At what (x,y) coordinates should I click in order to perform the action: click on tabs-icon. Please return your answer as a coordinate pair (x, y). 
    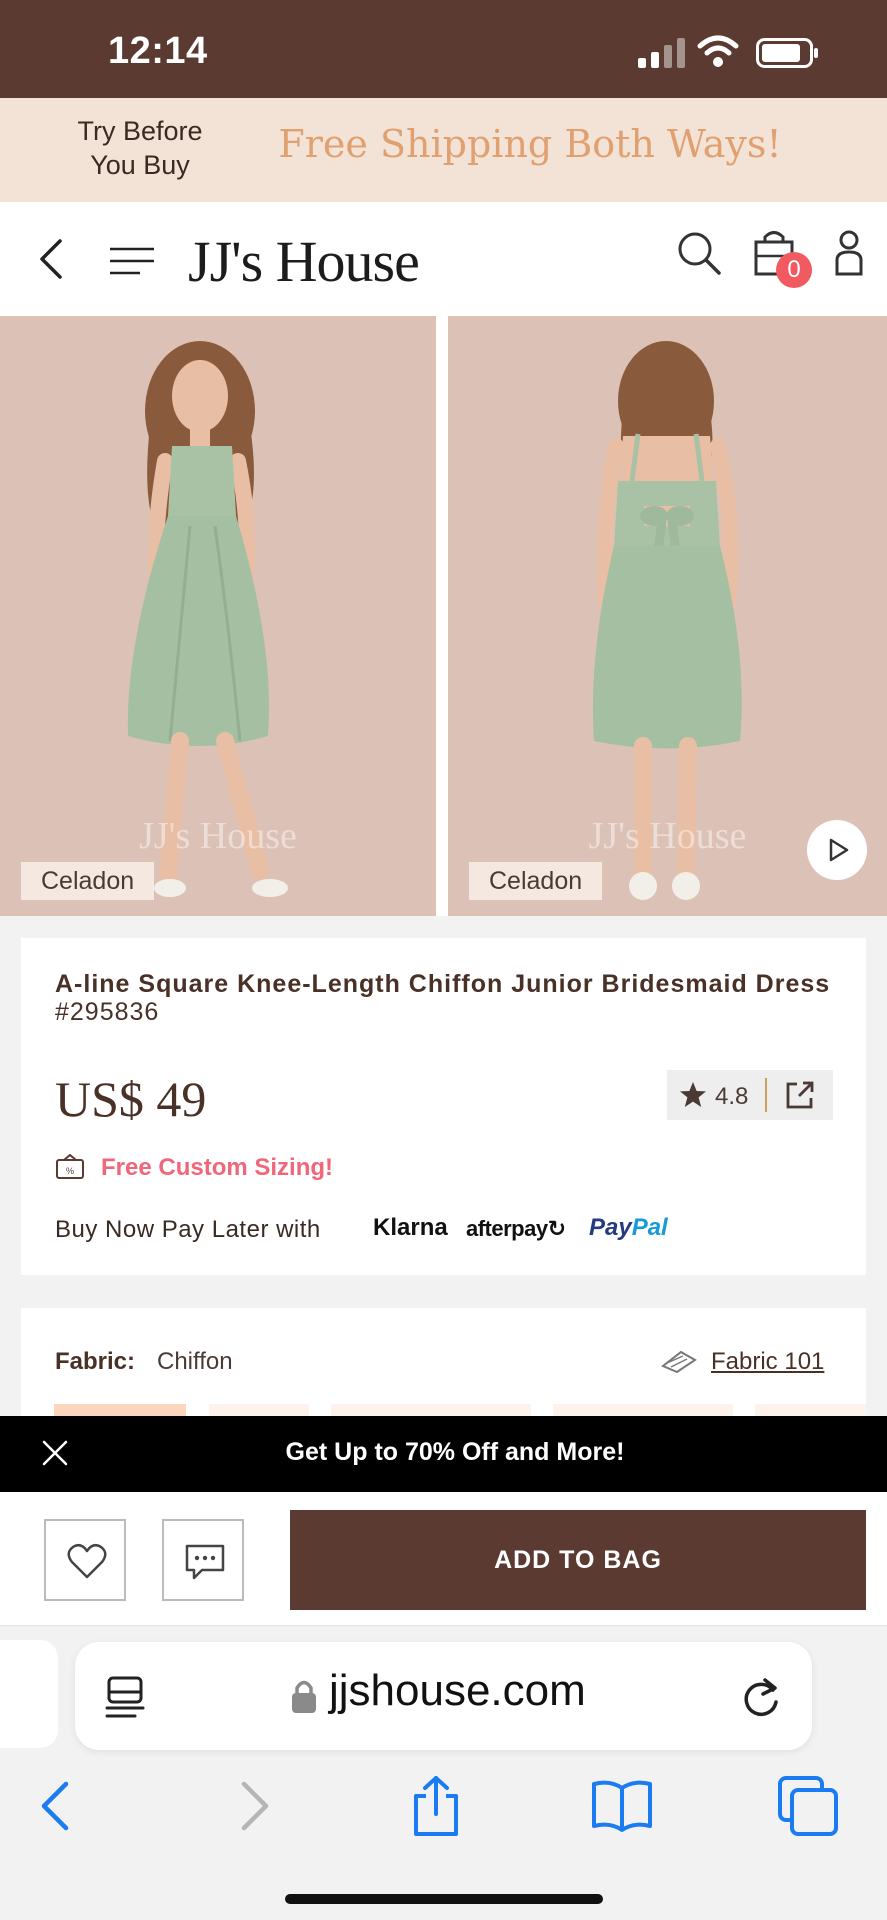
    Looking at the image, I should click on (808, 1806).